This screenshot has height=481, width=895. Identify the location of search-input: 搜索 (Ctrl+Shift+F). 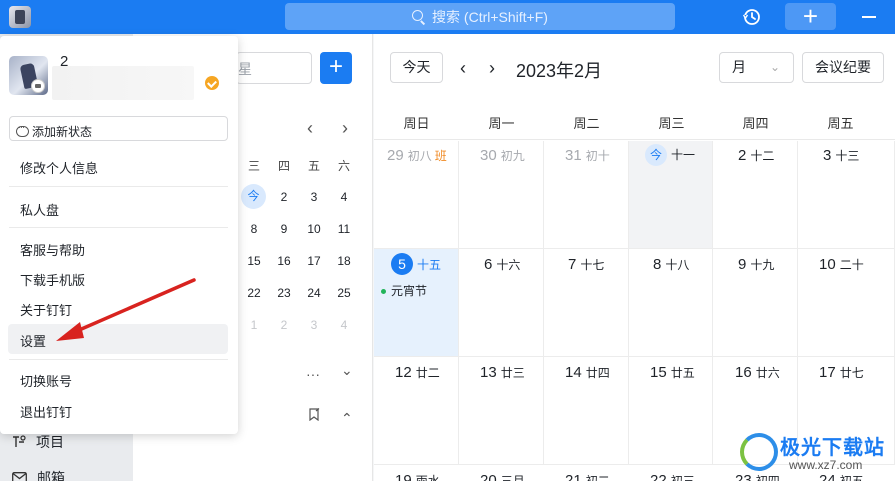
(480, 16).